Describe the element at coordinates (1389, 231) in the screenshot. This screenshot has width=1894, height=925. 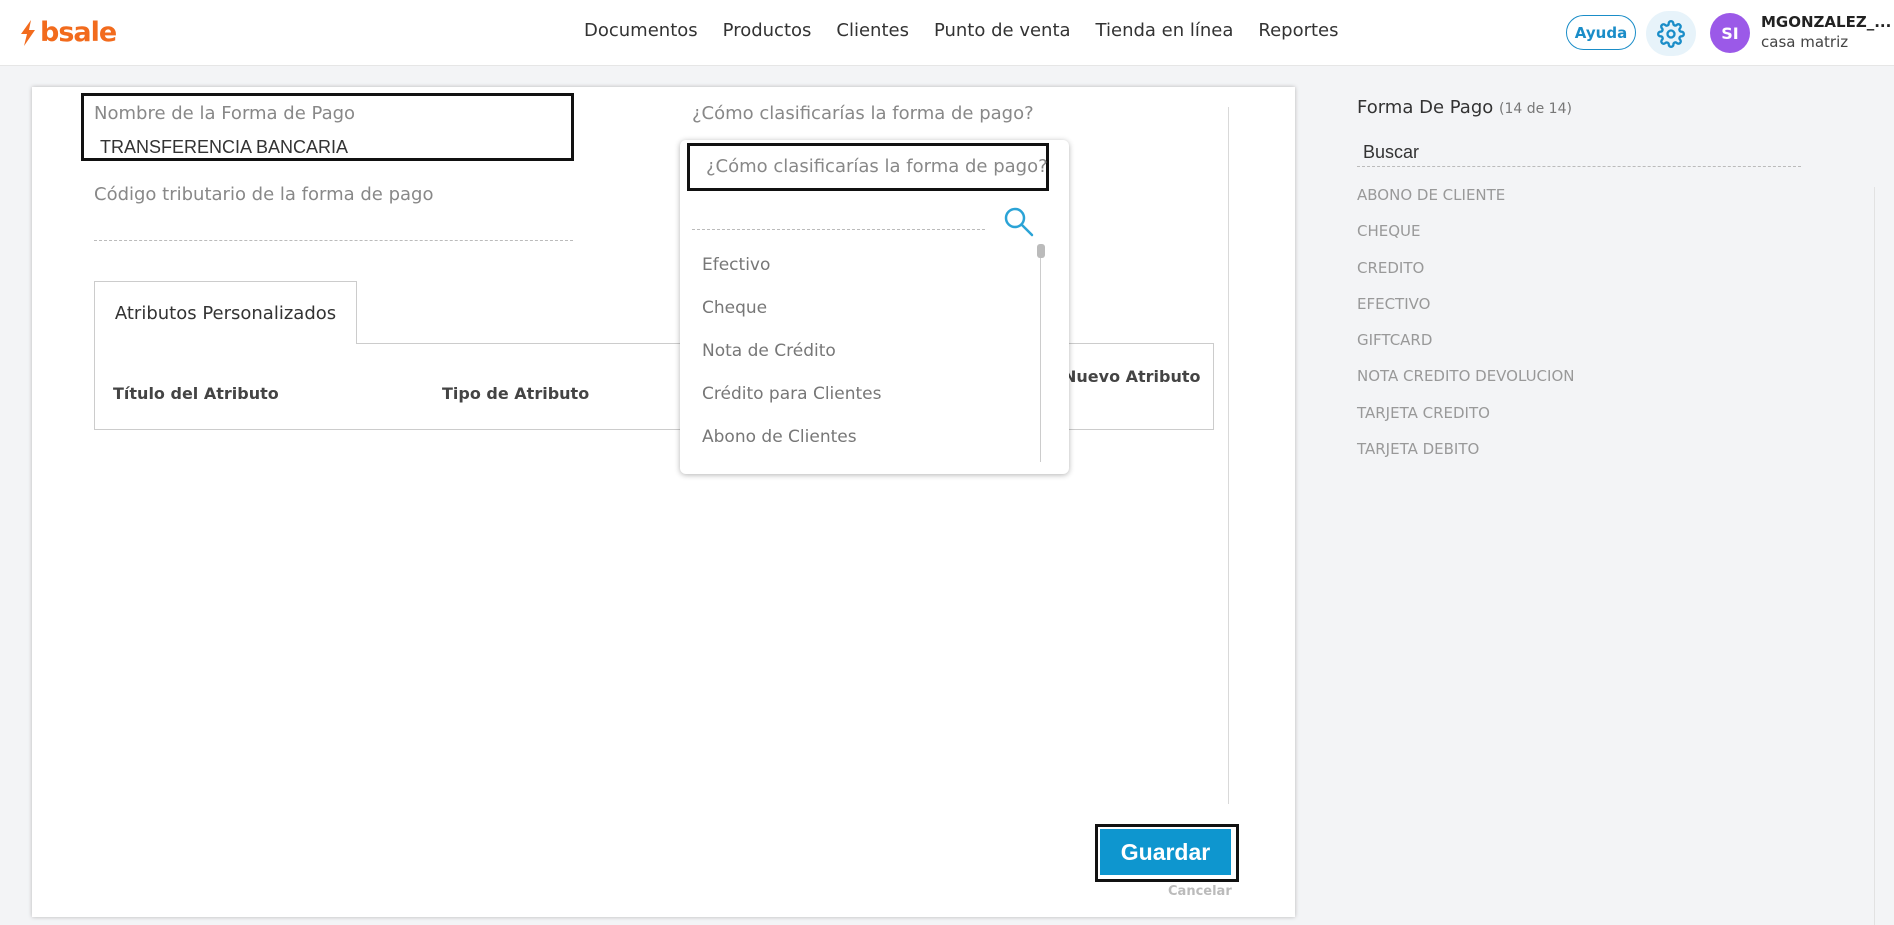
I see `sidebar-item-cheque: CHEQUE` at that location.